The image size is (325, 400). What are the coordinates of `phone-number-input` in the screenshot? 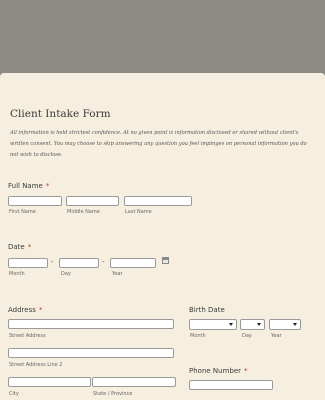 It's located at (231, 385).